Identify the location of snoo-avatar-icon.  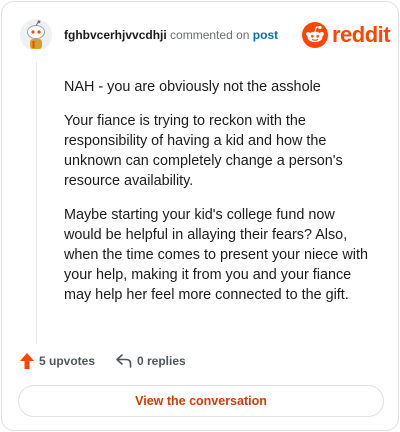
(36, 35).